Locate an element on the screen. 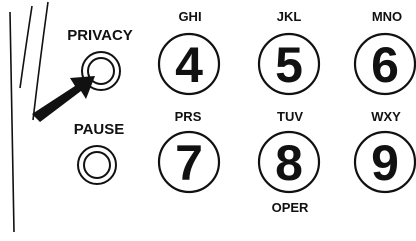 This screenshot has height=241, width=416. key-8: 8 is located at coordinates (289, 162).